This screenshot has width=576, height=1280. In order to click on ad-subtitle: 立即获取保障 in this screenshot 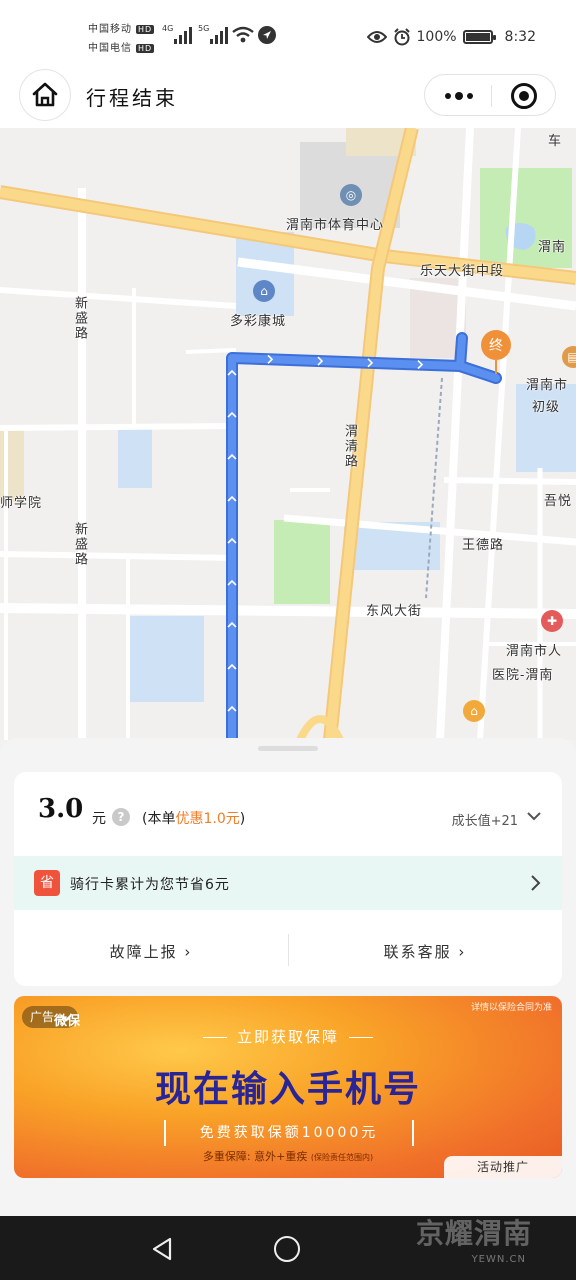, I will do `click(288, 1036)`.